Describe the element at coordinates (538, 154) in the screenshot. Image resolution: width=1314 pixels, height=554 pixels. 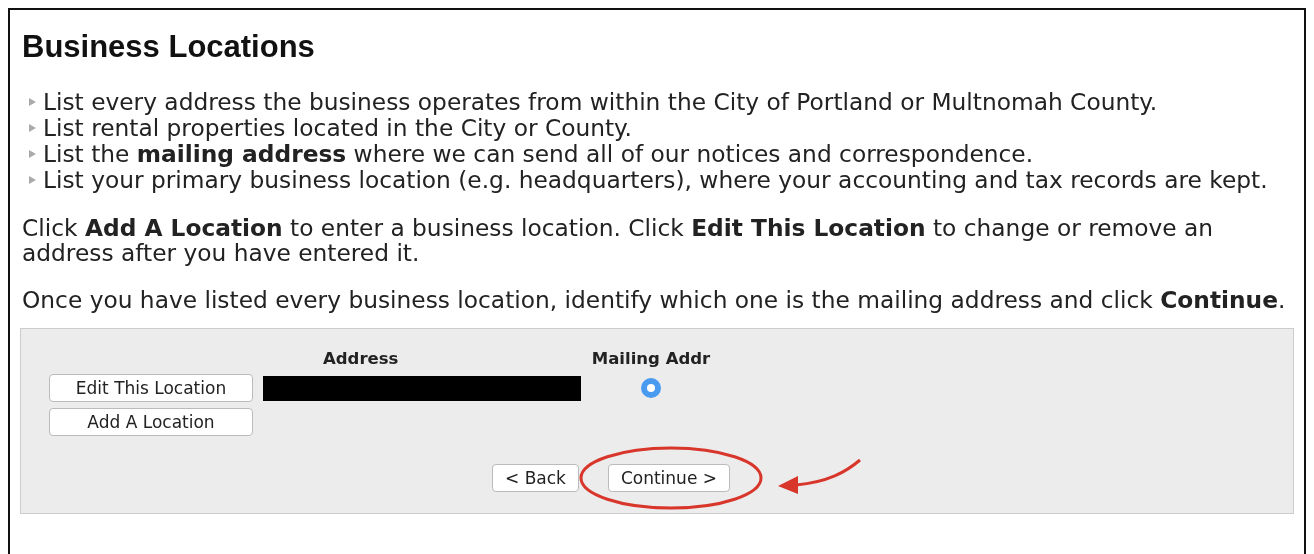
I see `bullet-text: List the mailing address where we can send all of our notices and correspondence.` at that location.